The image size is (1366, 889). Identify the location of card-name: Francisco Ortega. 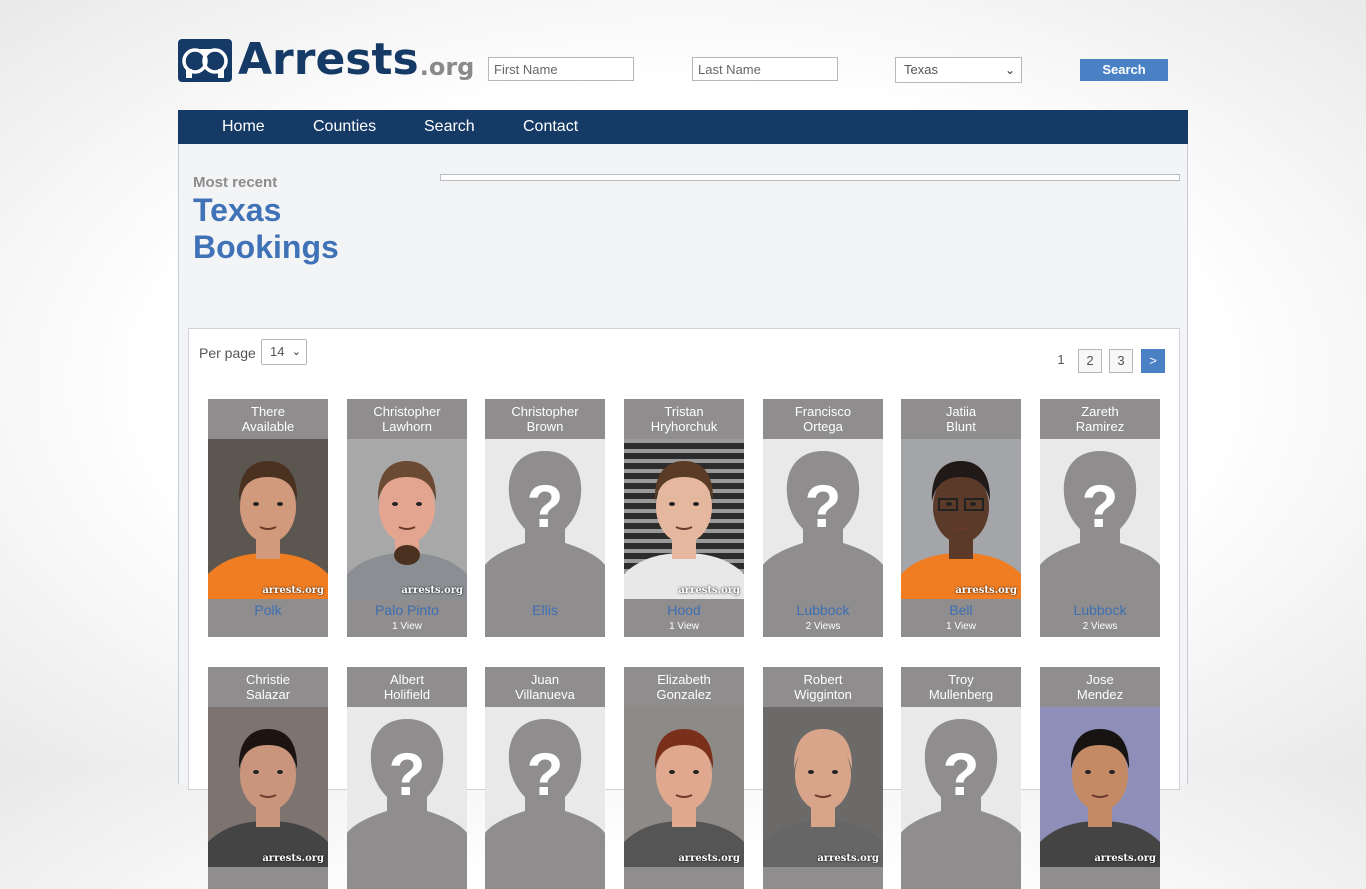
(823, 419).